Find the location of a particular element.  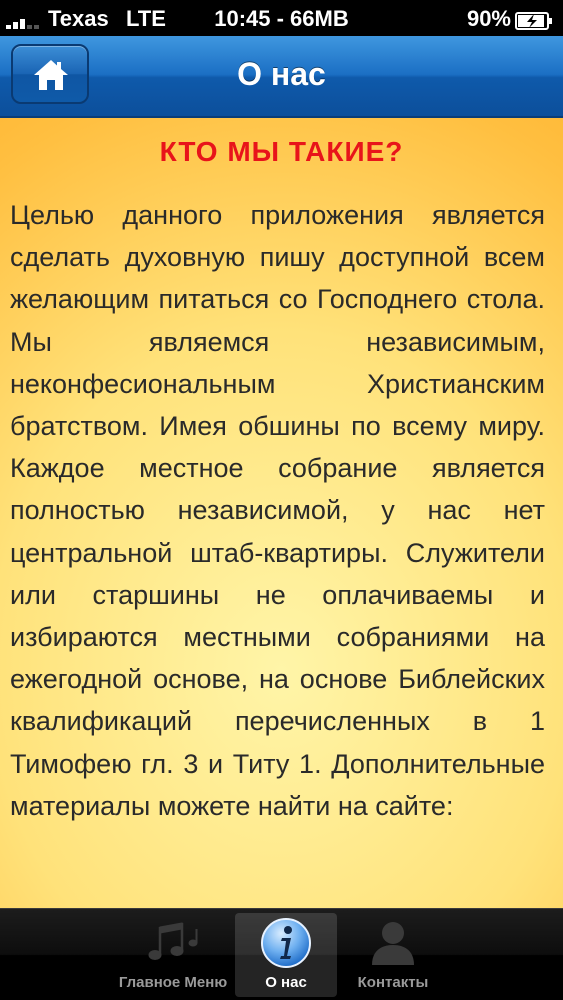

tab-bar: Главное Меню О нас Контакты is located at coordinates (281, 954).